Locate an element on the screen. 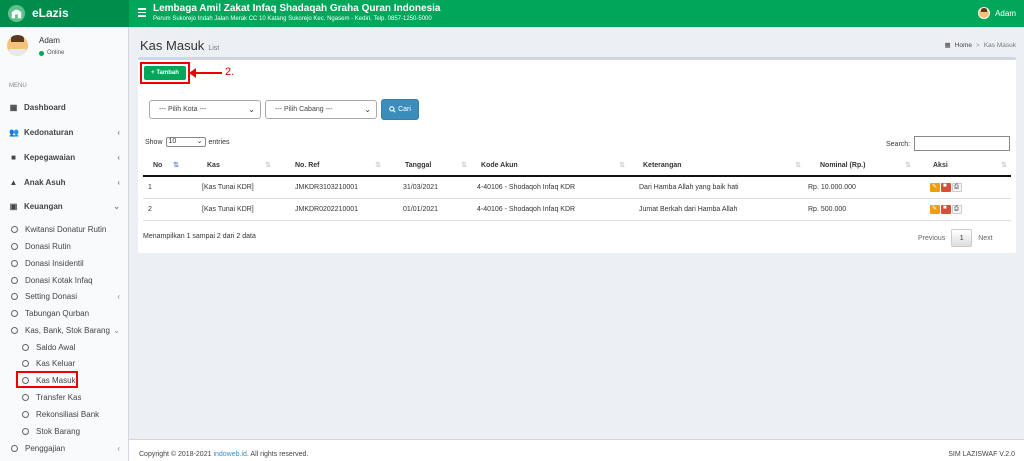 The height and width of the screenshot is (461, 1024). search-button: Cari is located at coordinates (400, 109).